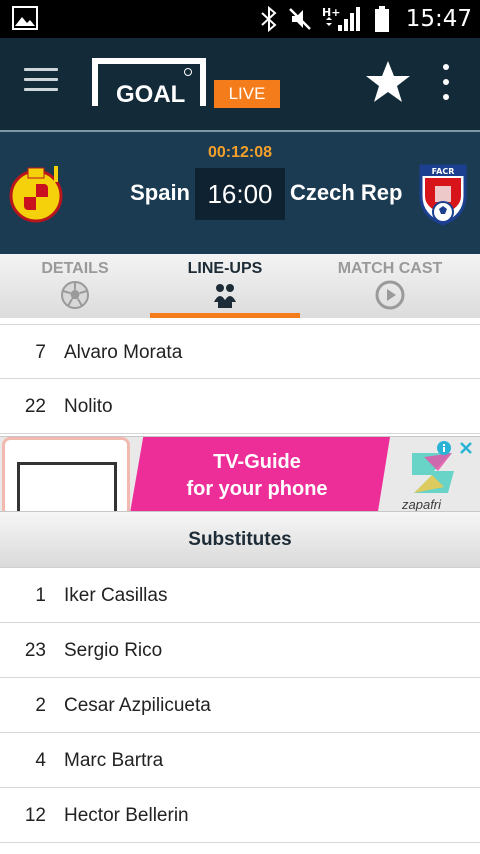 The height and width of the screenshot is (854, 480). I want to click on menu-button, so click(41, 82).